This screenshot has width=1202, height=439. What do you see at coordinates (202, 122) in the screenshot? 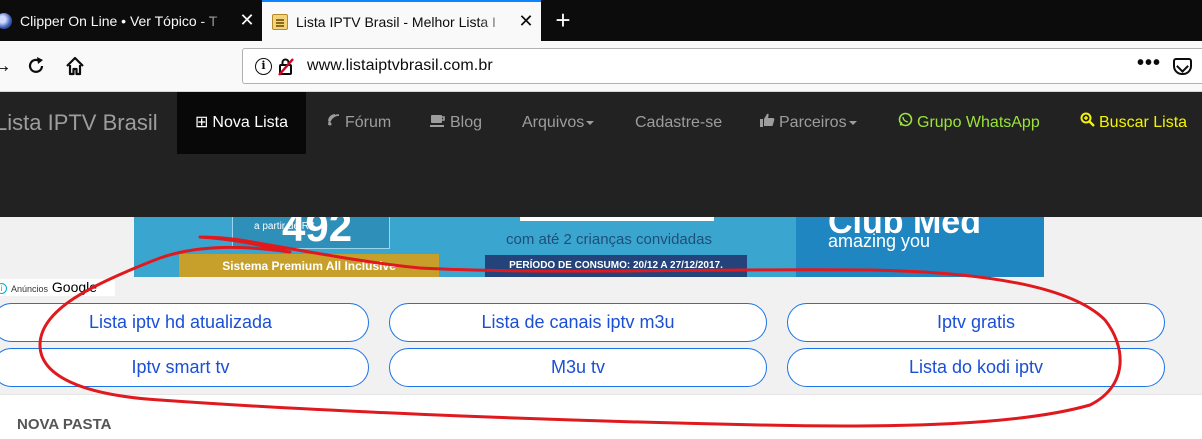
I see `plus-square-icon: ⊞` at bounding box center [202, 122].